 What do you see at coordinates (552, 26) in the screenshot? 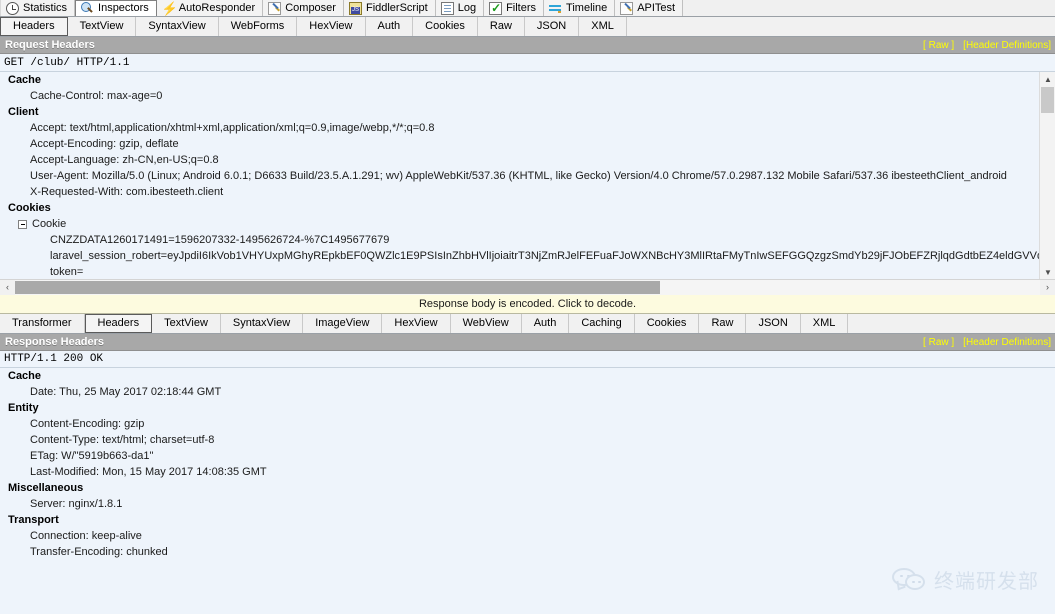
I see `request-tab-json: JSON` at bounding box center [552, 26].